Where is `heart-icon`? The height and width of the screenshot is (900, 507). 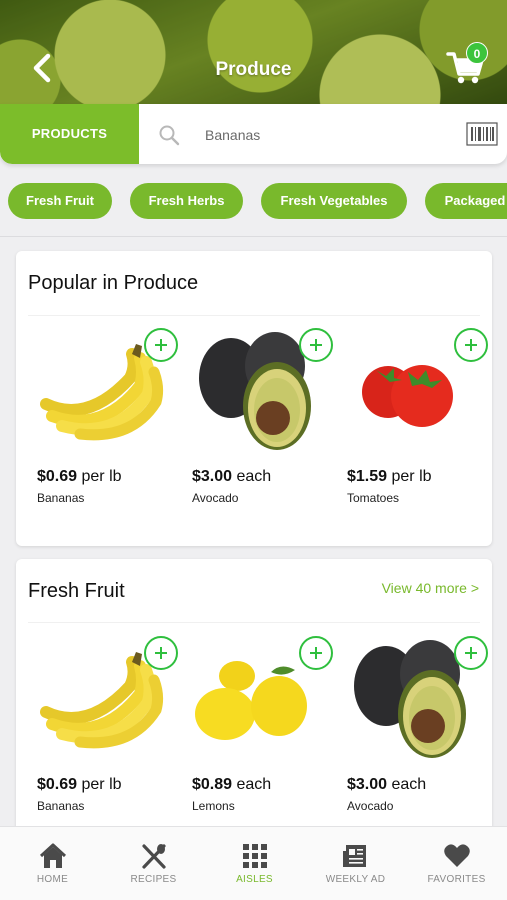
heart-icon is located at coordinates (456, 855).